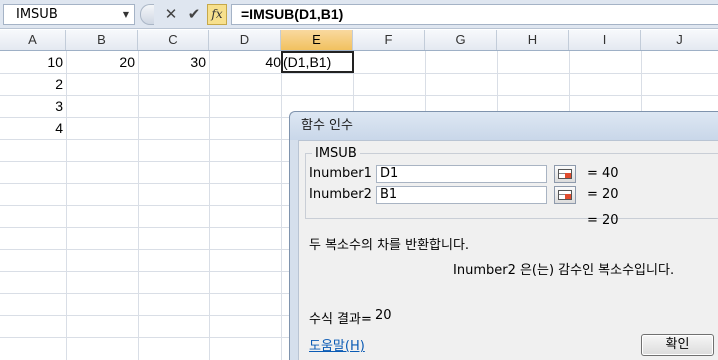  I want to click on inumber1-input: D1, so click(461, 174).